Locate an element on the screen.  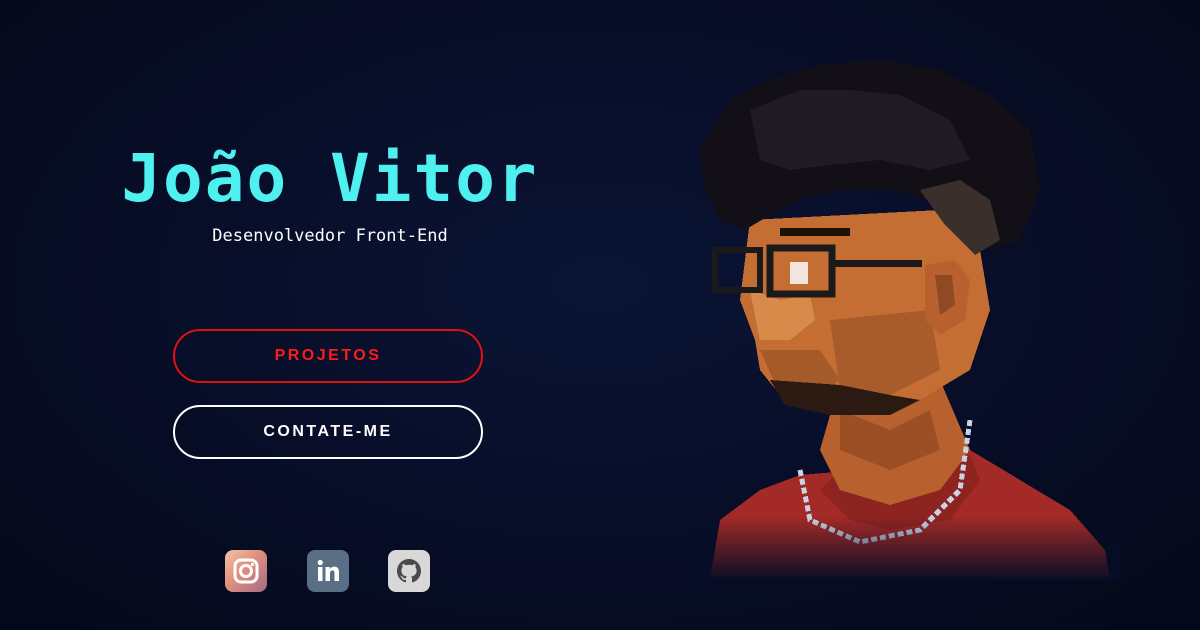
instagram-icon is located at coordinates (246, 571).